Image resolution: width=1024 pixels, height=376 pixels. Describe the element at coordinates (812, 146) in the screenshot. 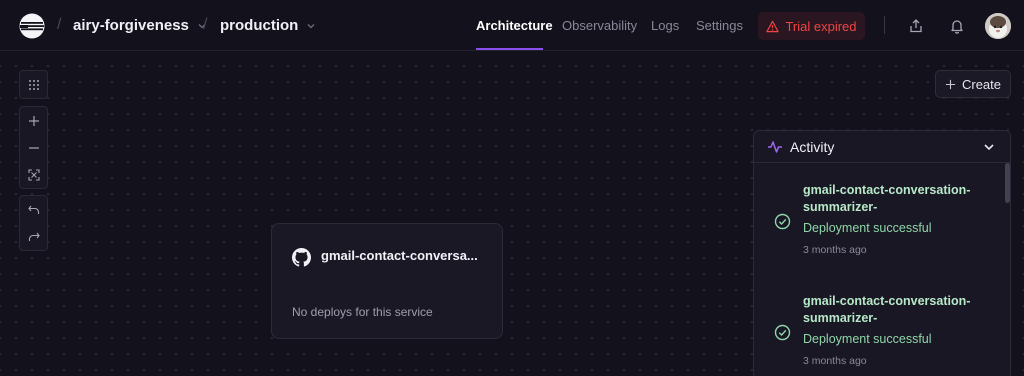

I see `activity-title: Activity` at that location.